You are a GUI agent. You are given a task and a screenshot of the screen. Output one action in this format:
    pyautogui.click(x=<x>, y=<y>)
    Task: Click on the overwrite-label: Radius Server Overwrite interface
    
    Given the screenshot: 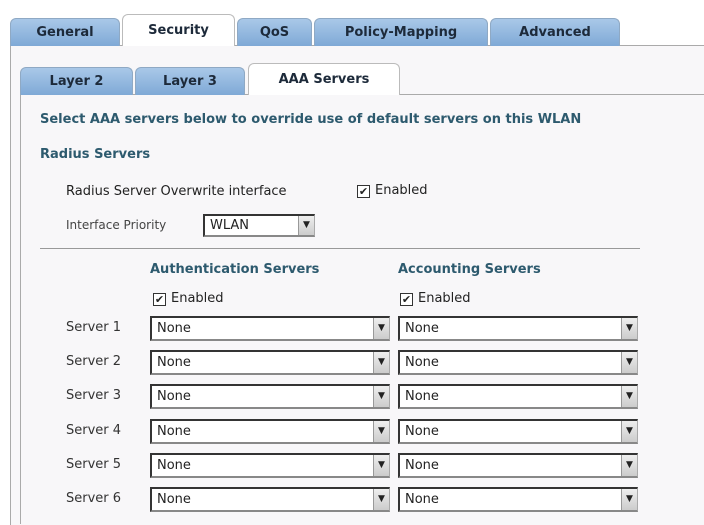 What is the action you would take?
    pyautogui.click(x=176, y=191)
    